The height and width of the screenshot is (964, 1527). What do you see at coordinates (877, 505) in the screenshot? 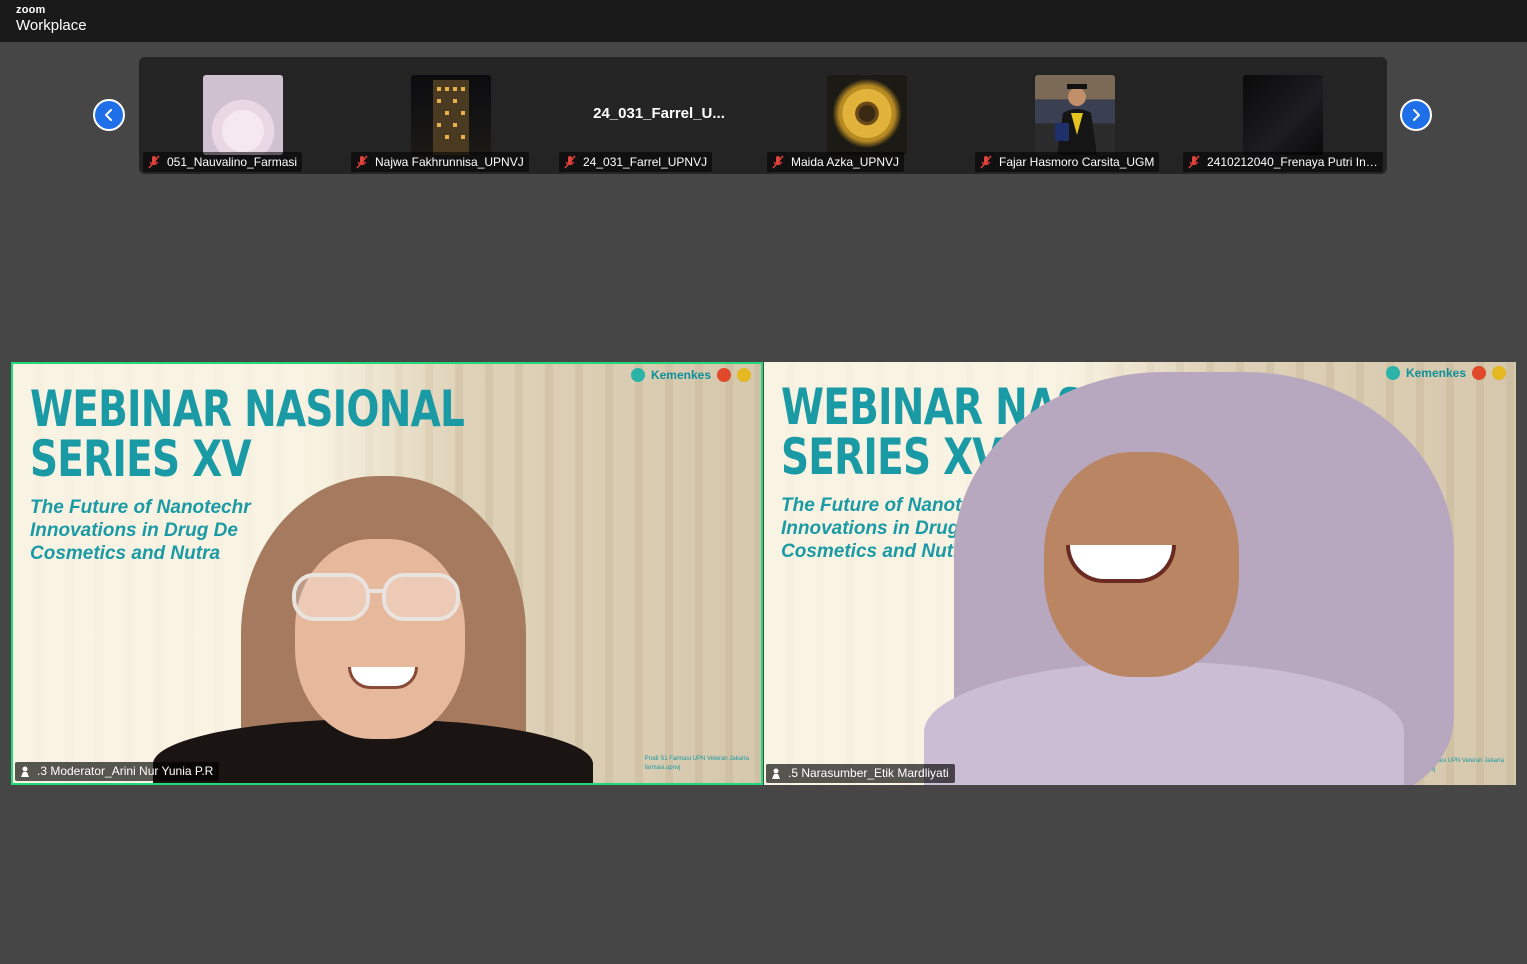
I see `slide-subtitle-line: The Future of Nanote` at bounding box center [877, 505].